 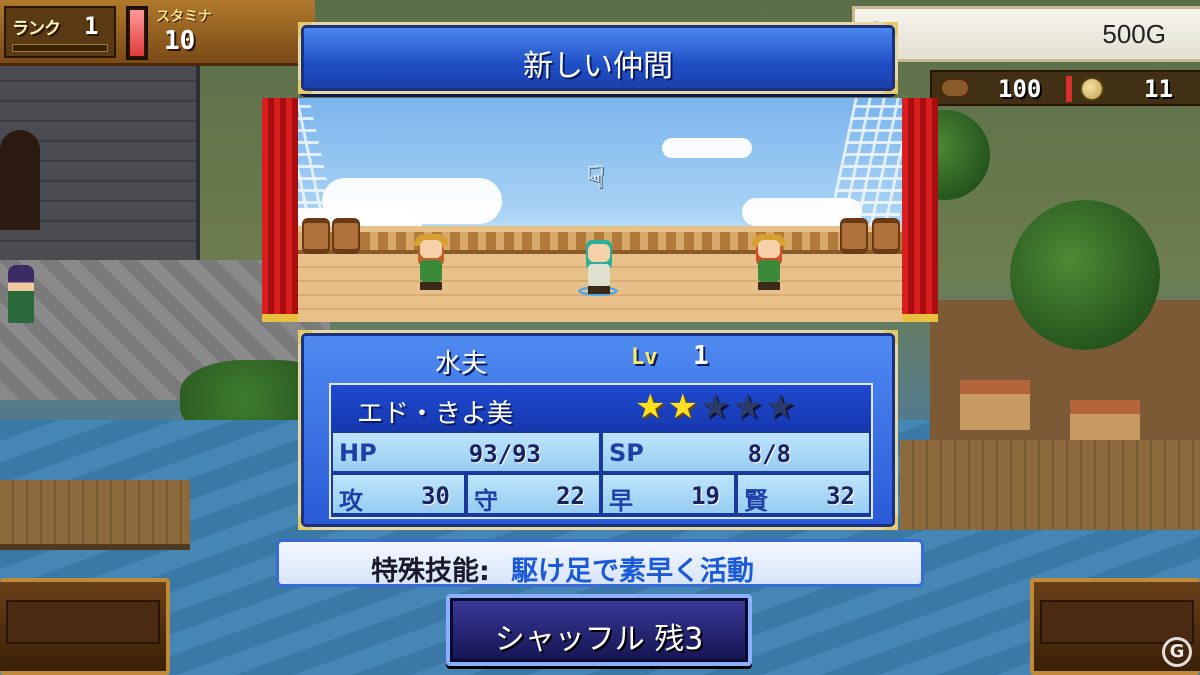 What do you see at coordinates (769, 454) in the screenshot?
I see `sp-value: 8/8` at bounding box center [769, 454].